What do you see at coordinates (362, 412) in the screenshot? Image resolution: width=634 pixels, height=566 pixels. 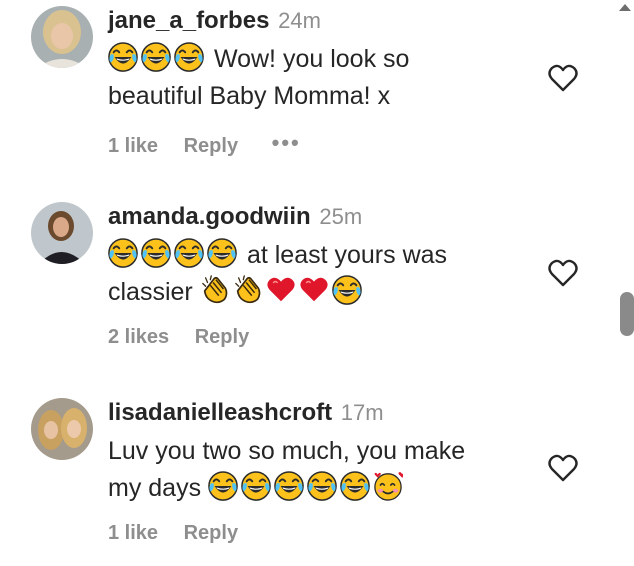 I see `timestamp: 17m` at bounding box center [362, 412].